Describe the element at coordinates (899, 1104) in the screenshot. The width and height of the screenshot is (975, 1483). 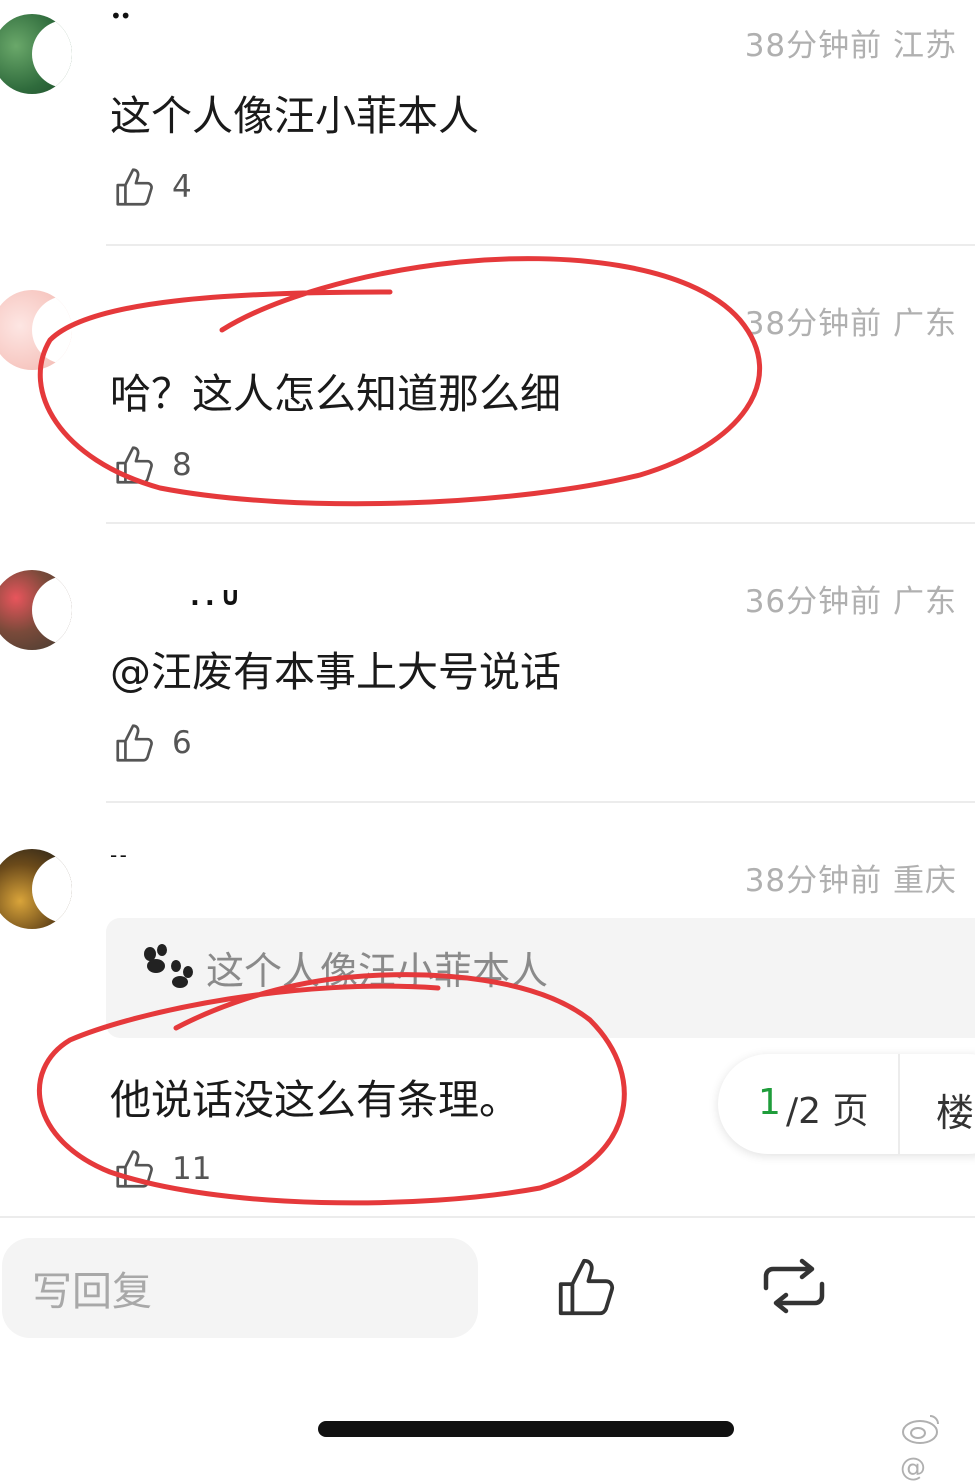
I see `pager-separator` at that location.